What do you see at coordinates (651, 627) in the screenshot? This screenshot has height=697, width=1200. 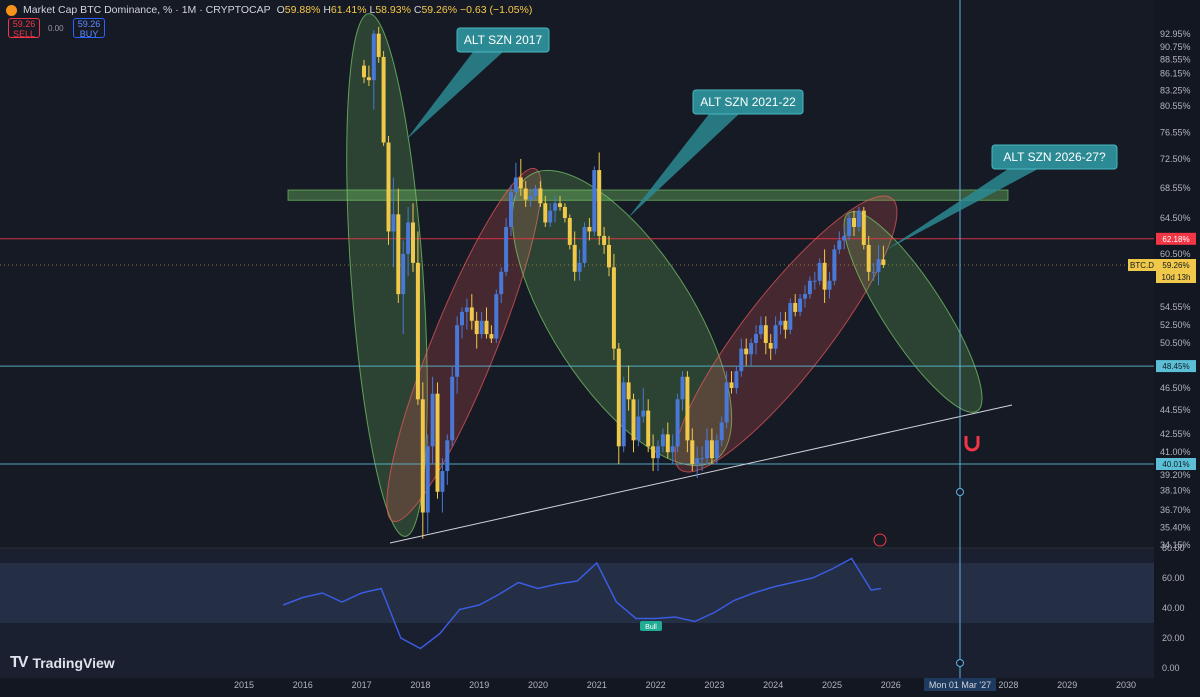 I see `bull-marker-label: Bull` at bounding box center [651, 627].